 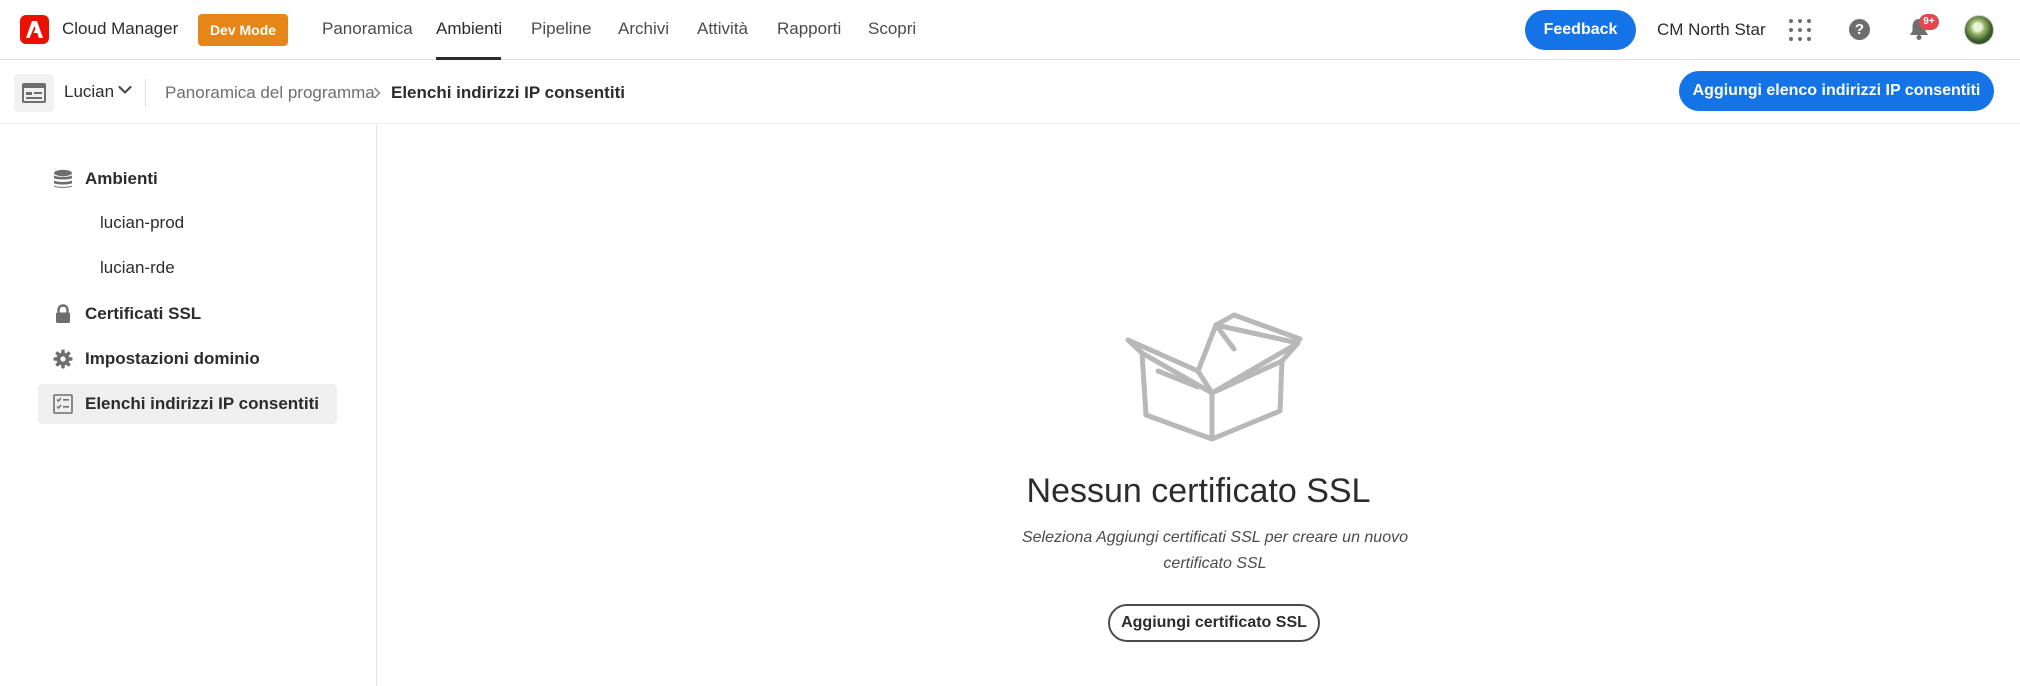 I want to click on nav-pipeline: Pipeline, so click(x=561, y=29).